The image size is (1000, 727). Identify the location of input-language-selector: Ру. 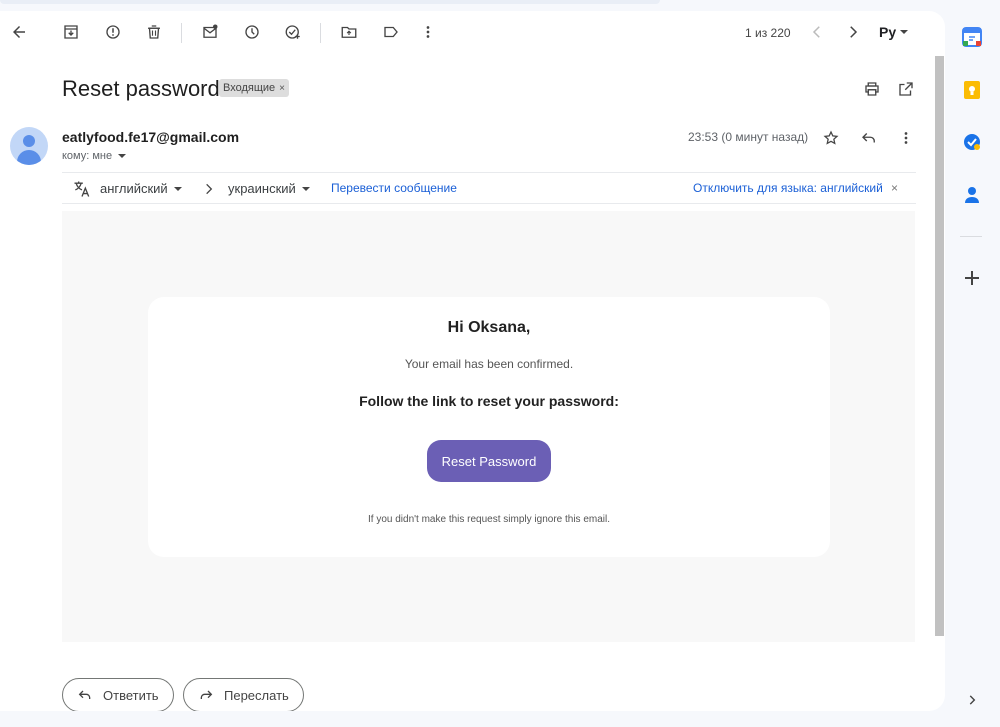
(894, 32).